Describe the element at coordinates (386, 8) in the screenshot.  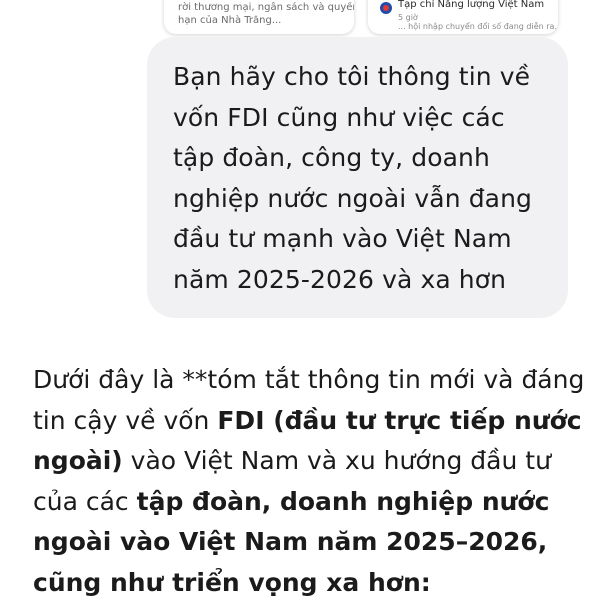
I see `publisher-logo-icon` at that location.